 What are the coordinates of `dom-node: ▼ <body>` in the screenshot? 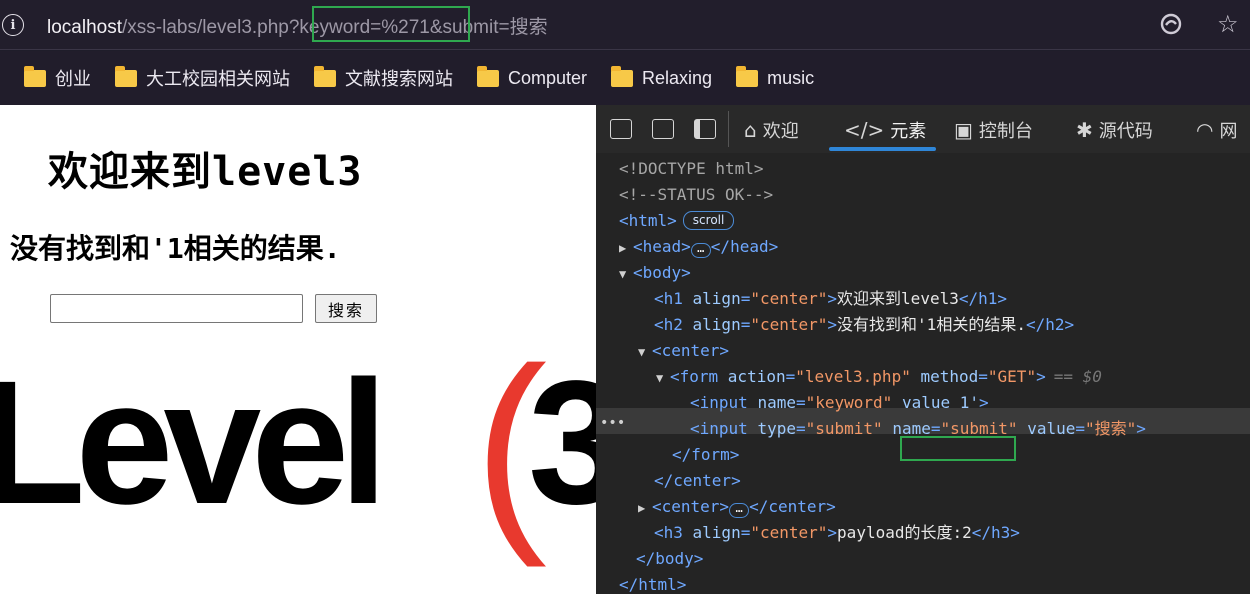 It's located at (655, 273).